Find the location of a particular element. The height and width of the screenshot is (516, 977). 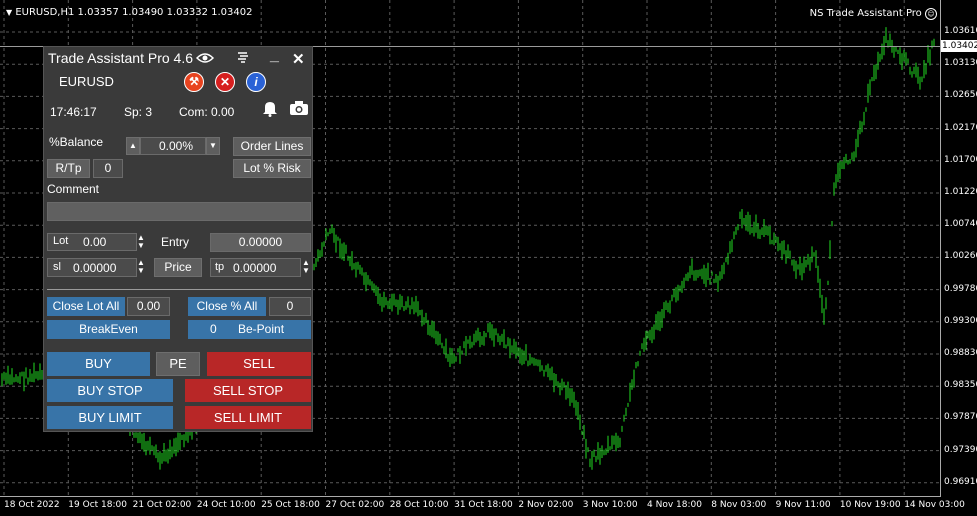

time-axis-label: 10 Nov 19:00 is located at coordinates (870, 505).